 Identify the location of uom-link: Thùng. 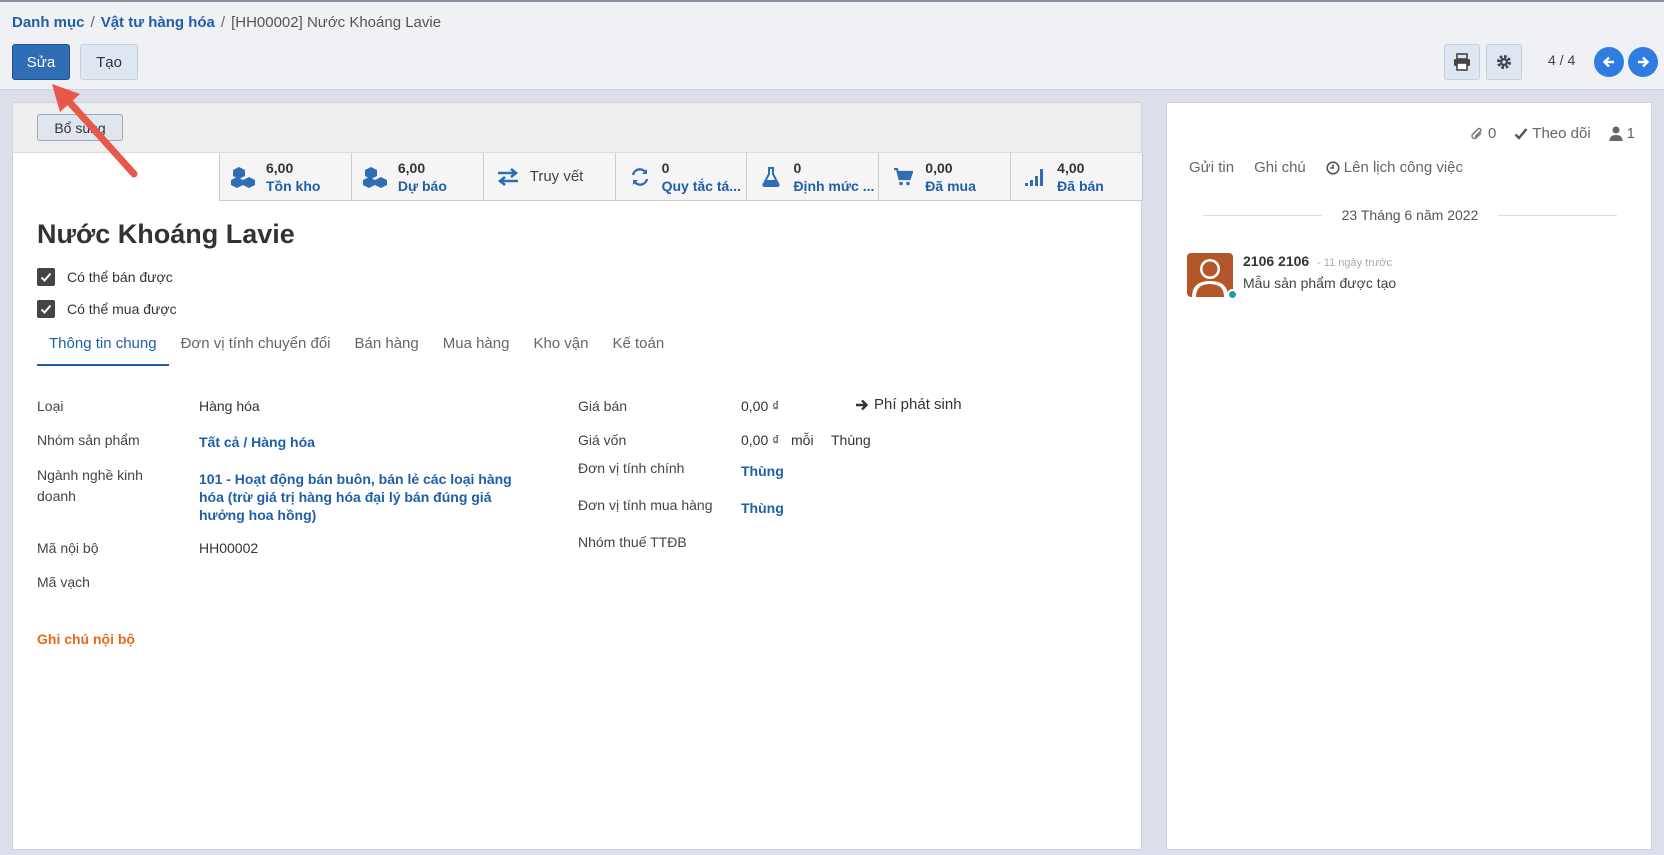
(762, 471).